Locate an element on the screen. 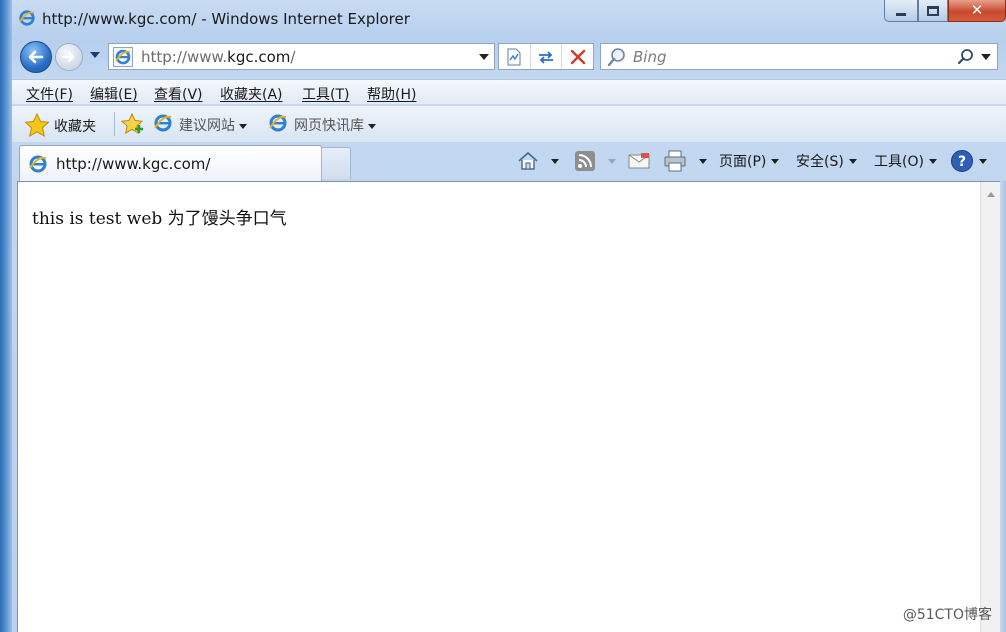  favorites-star-icon is located at coordinates (37, 125).